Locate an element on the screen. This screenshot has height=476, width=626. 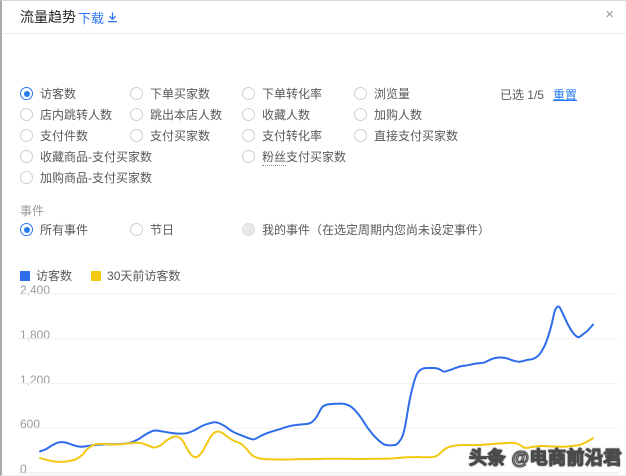
metric-option: 收藏商品-支付买家数 is located at coordinates (86, 156).